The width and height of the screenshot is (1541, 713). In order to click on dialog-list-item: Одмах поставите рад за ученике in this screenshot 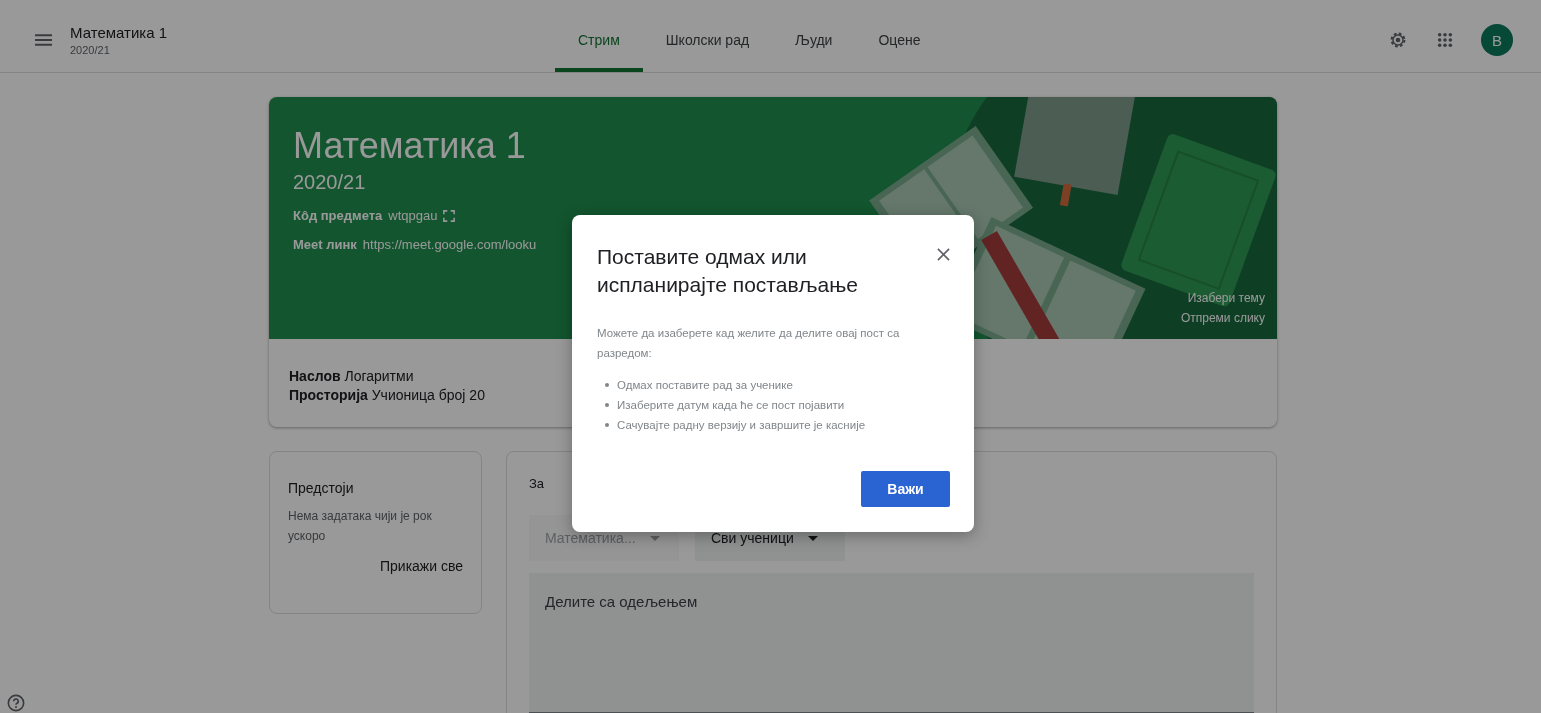, I will do `click(705, 385)`.